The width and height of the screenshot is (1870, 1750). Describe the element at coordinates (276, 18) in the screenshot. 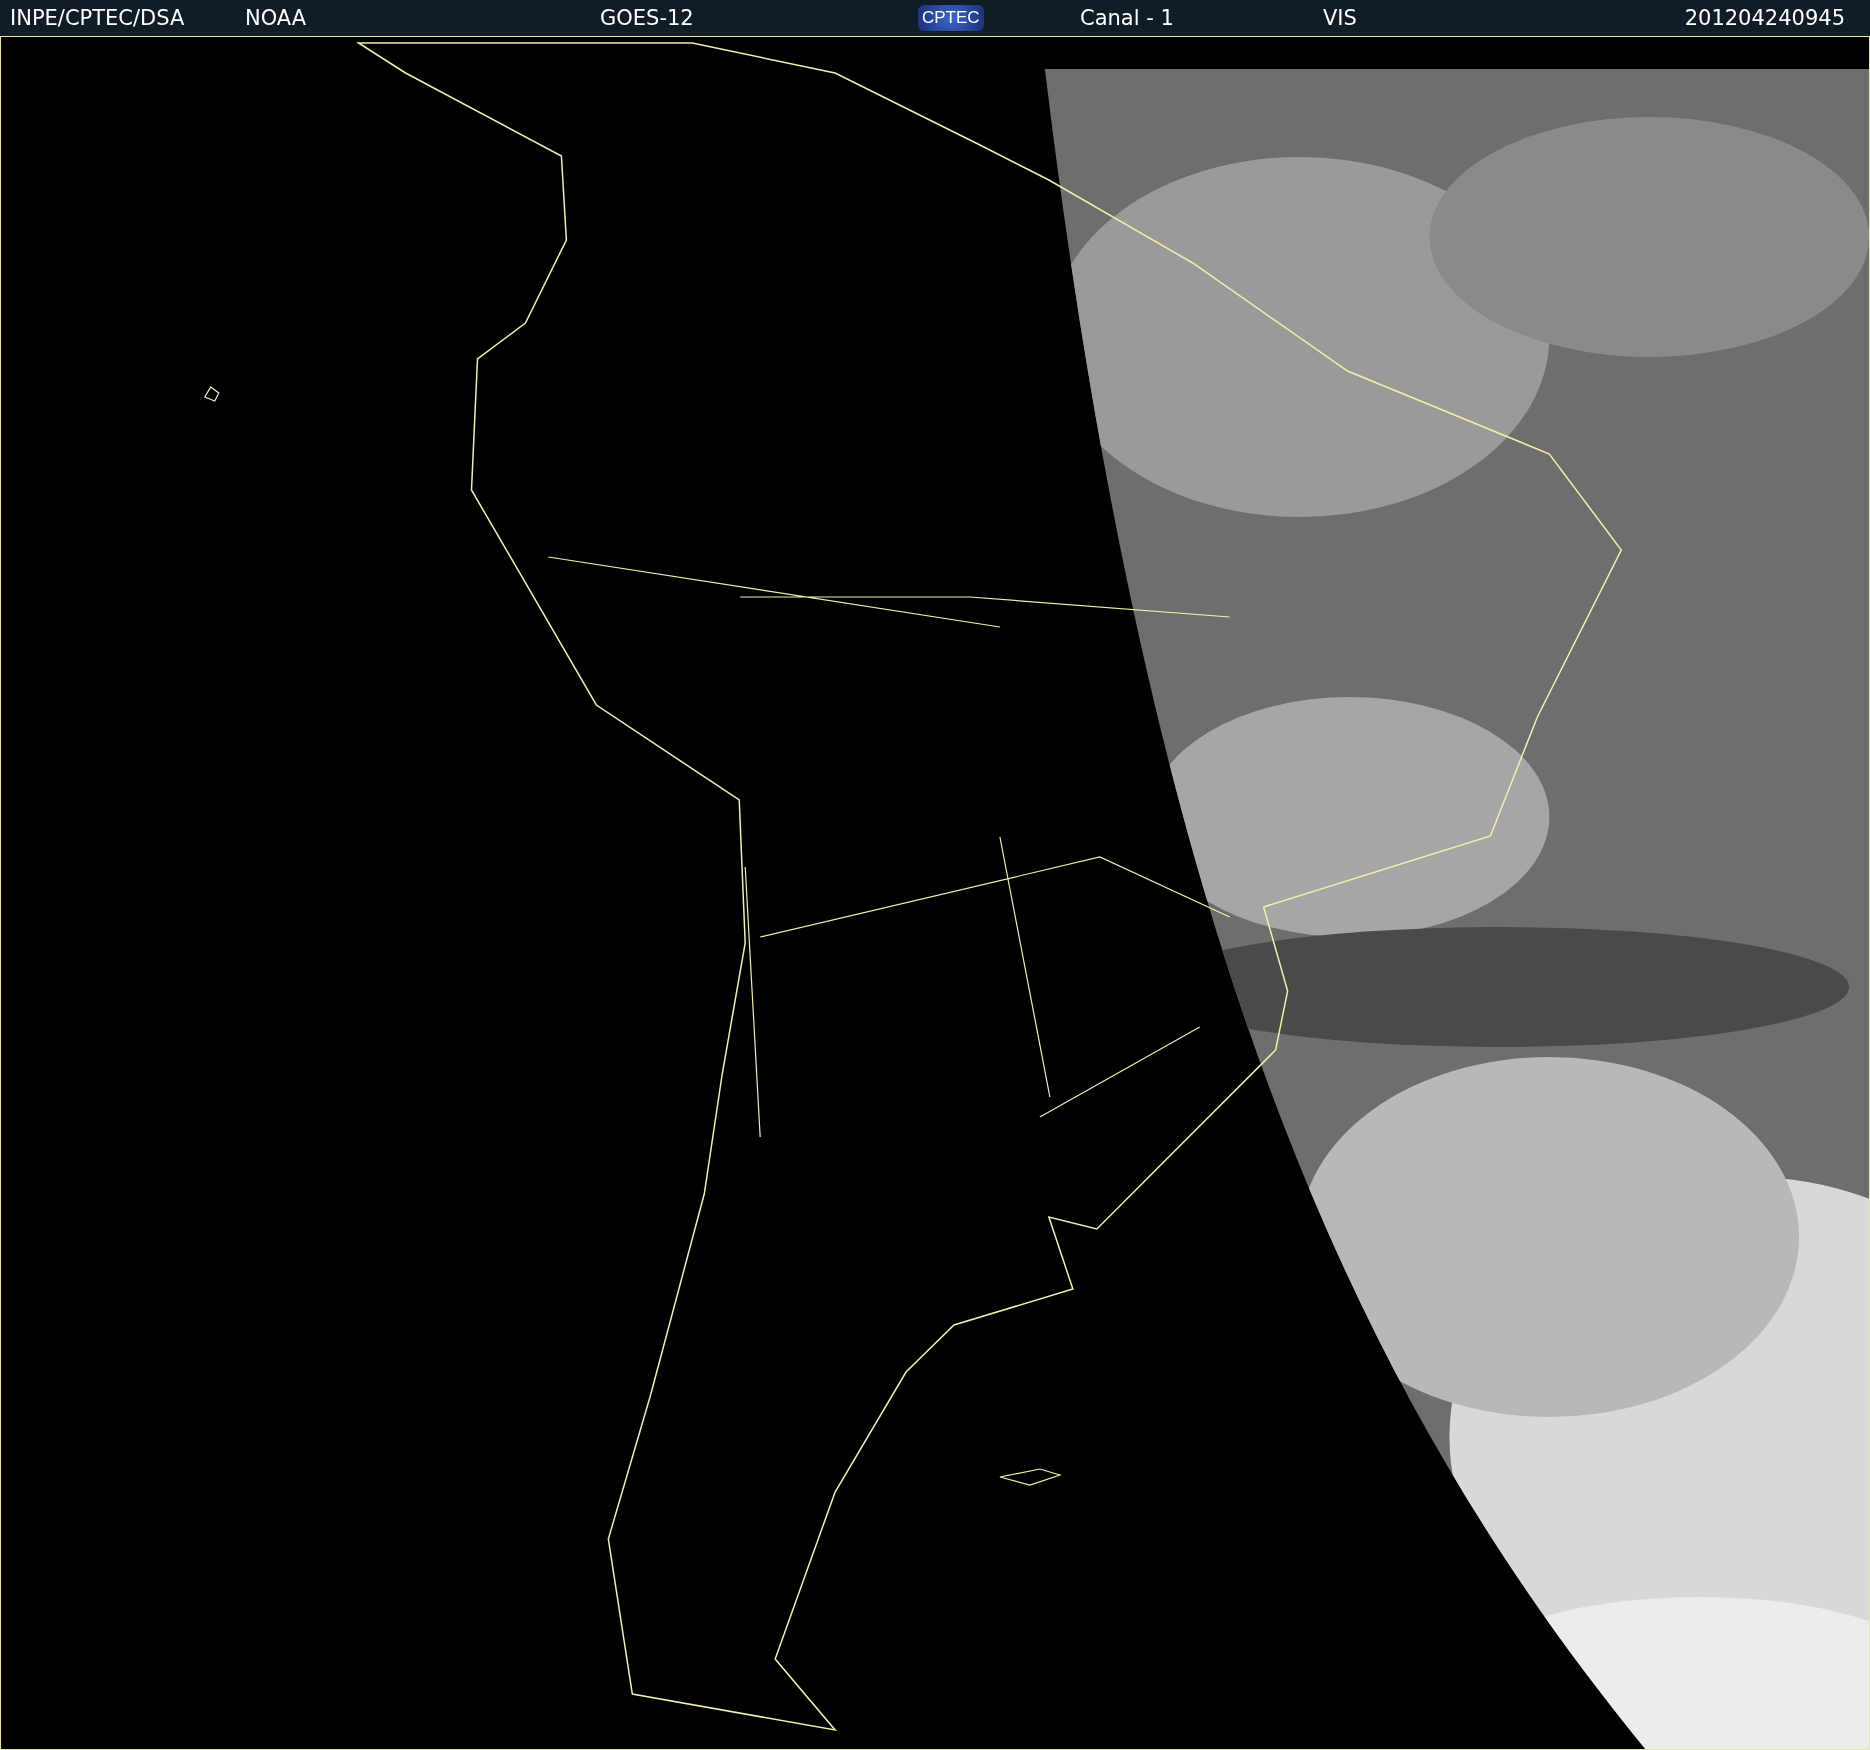

I see `header-label: NOAA` at that location.